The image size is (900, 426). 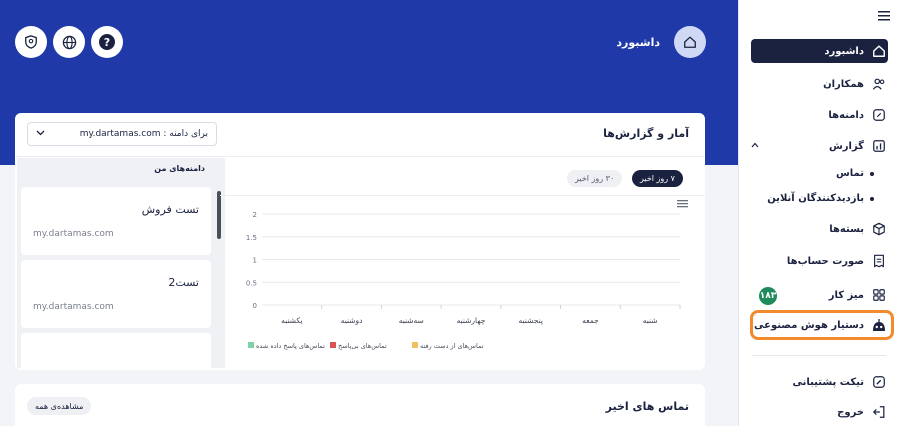 What do you see at coordinates (879, 146) in the screenshot?
I see `report-icon` at bounding box center [879, 146].